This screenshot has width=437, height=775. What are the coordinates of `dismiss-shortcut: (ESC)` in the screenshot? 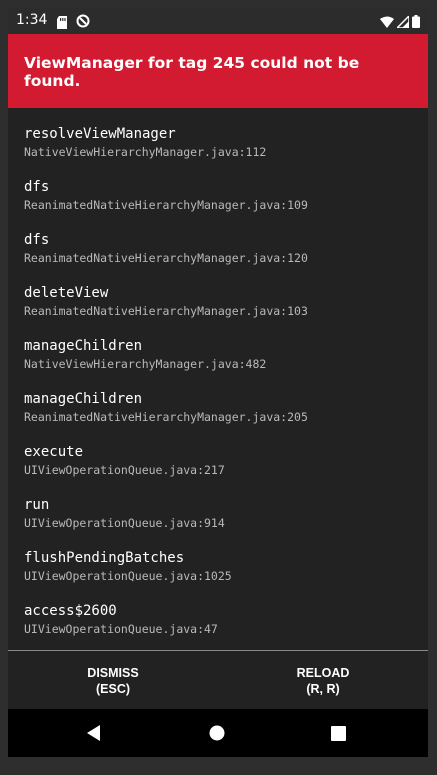 It's located at (113, 689).